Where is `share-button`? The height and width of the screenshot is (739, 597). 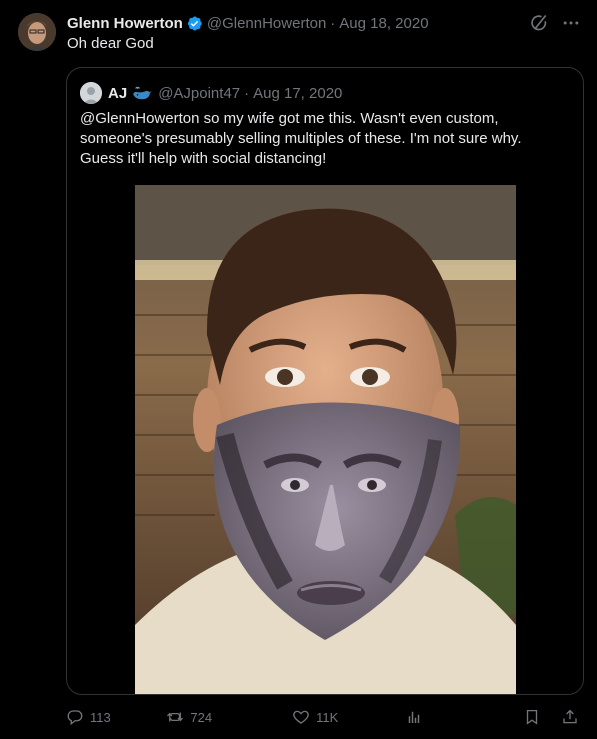 share-button is located at coordinates (573, 717).